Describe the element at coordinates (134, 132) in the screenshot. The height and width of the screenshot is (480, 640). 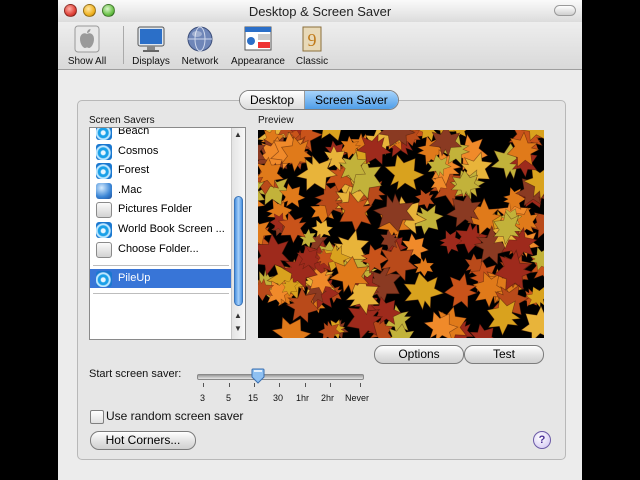
I see `list-item-label: Beach` at that location.